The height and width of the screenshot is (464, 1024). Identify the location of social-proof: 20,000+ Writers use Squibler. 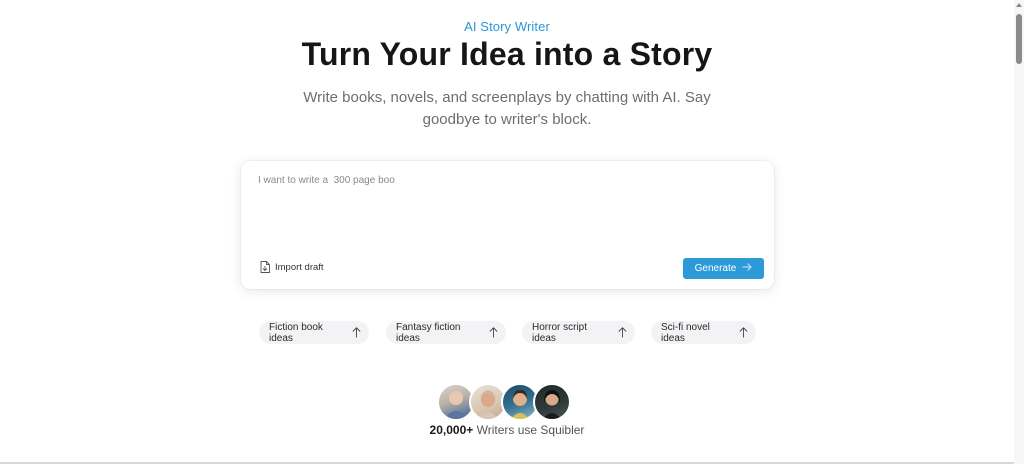
(507, 430).